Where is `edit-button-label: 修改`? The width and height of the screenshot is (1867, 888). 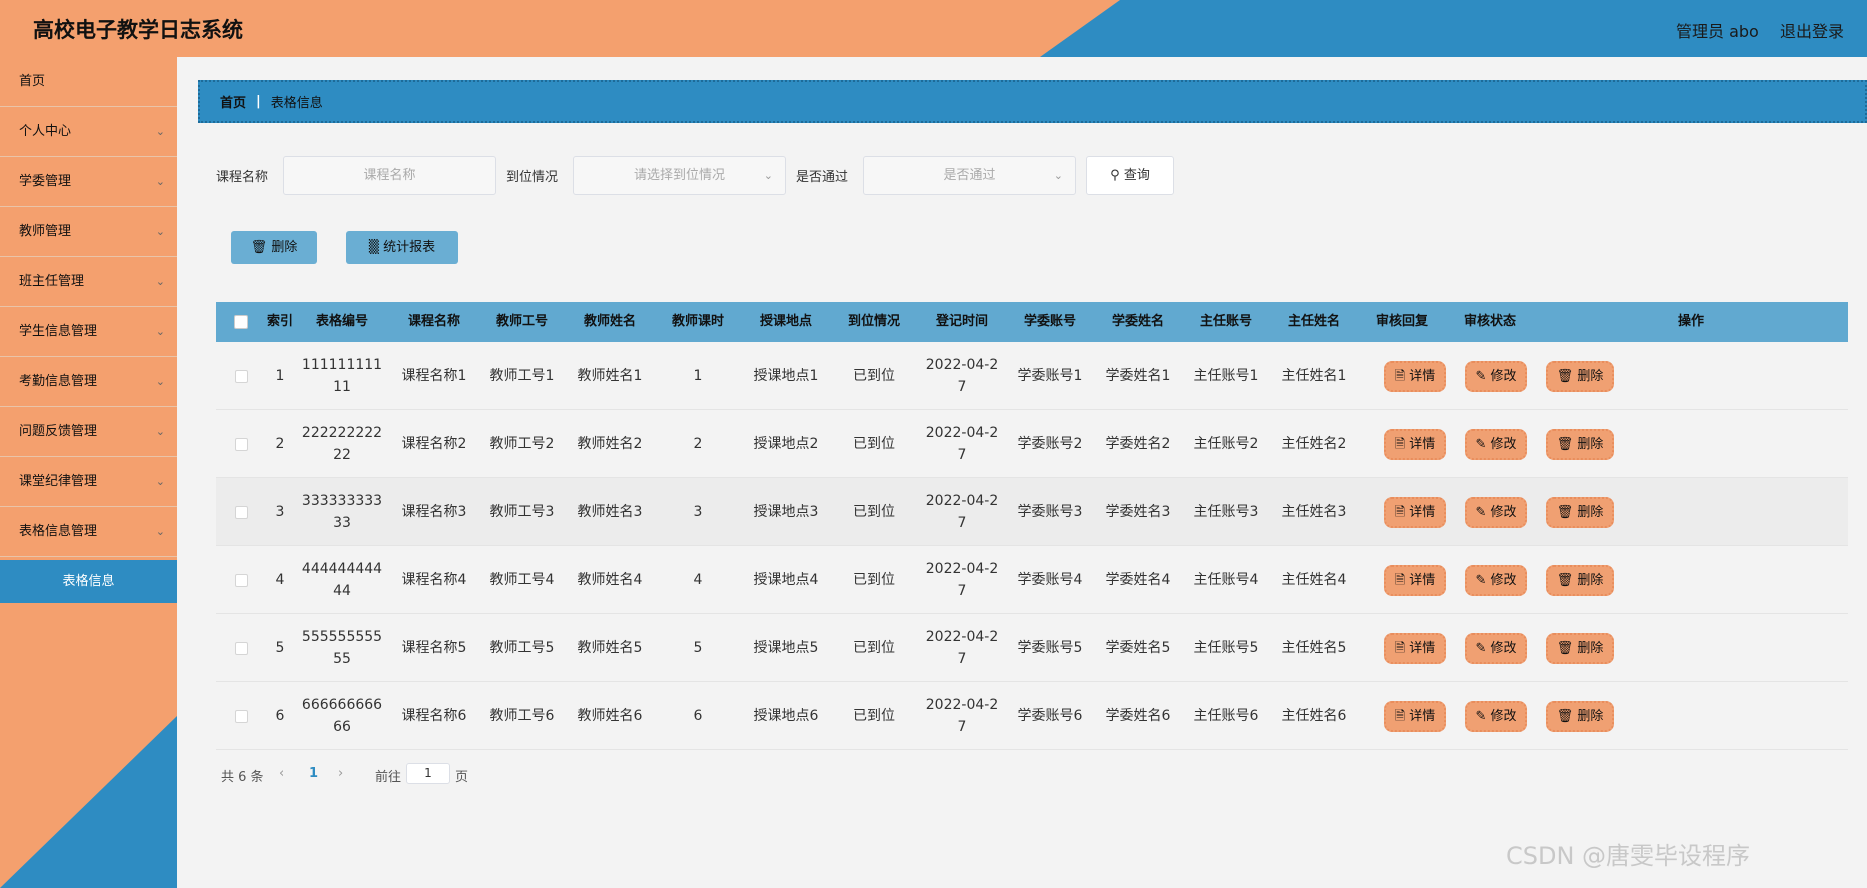 edit-button-label: 修改 is located at coordinates (1503, 716).